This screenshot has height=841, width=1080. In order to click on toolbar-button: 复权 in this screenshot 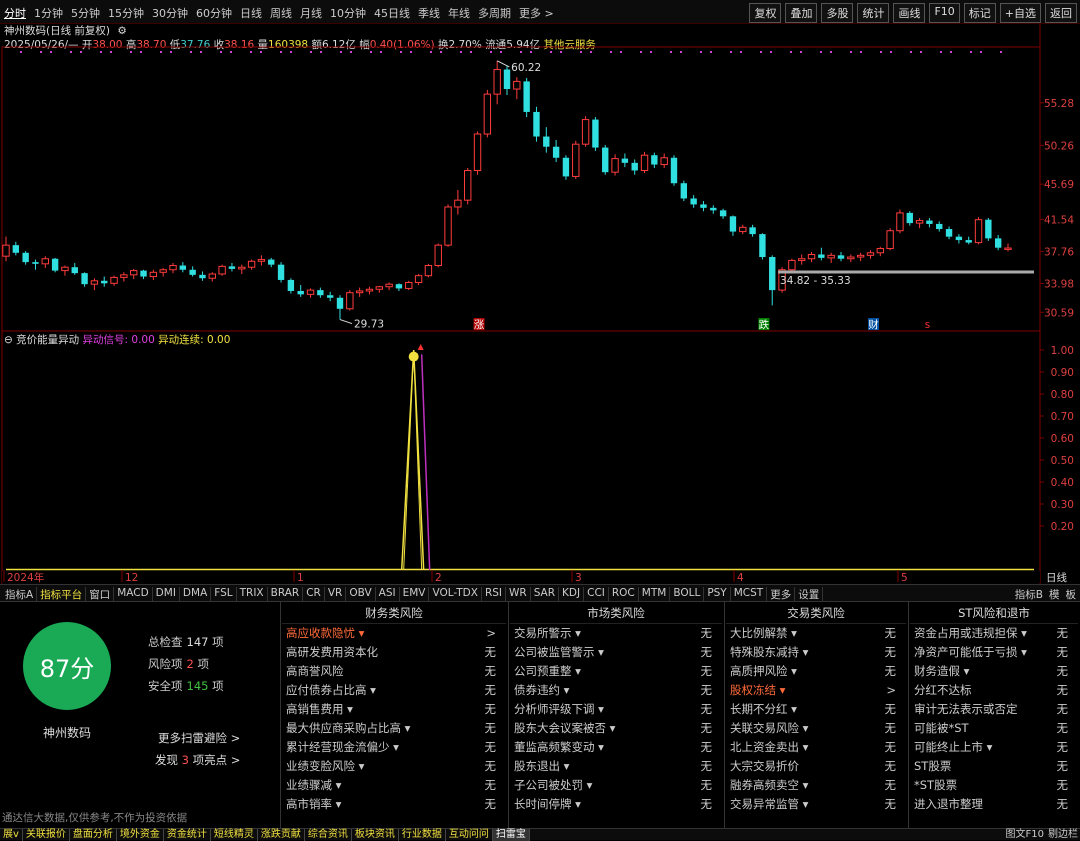, I will do `click(765, 13)`.